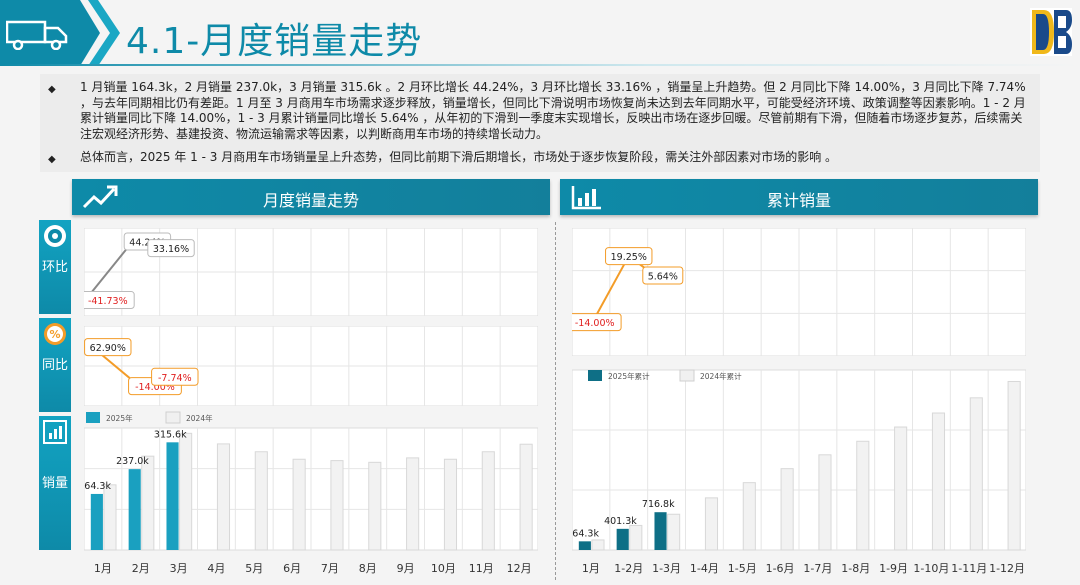 This screenshot has height=585, width=1080. Describe the element at coordinates (55, 334) in the screenshot. I see `percent-icon: %` at that location.